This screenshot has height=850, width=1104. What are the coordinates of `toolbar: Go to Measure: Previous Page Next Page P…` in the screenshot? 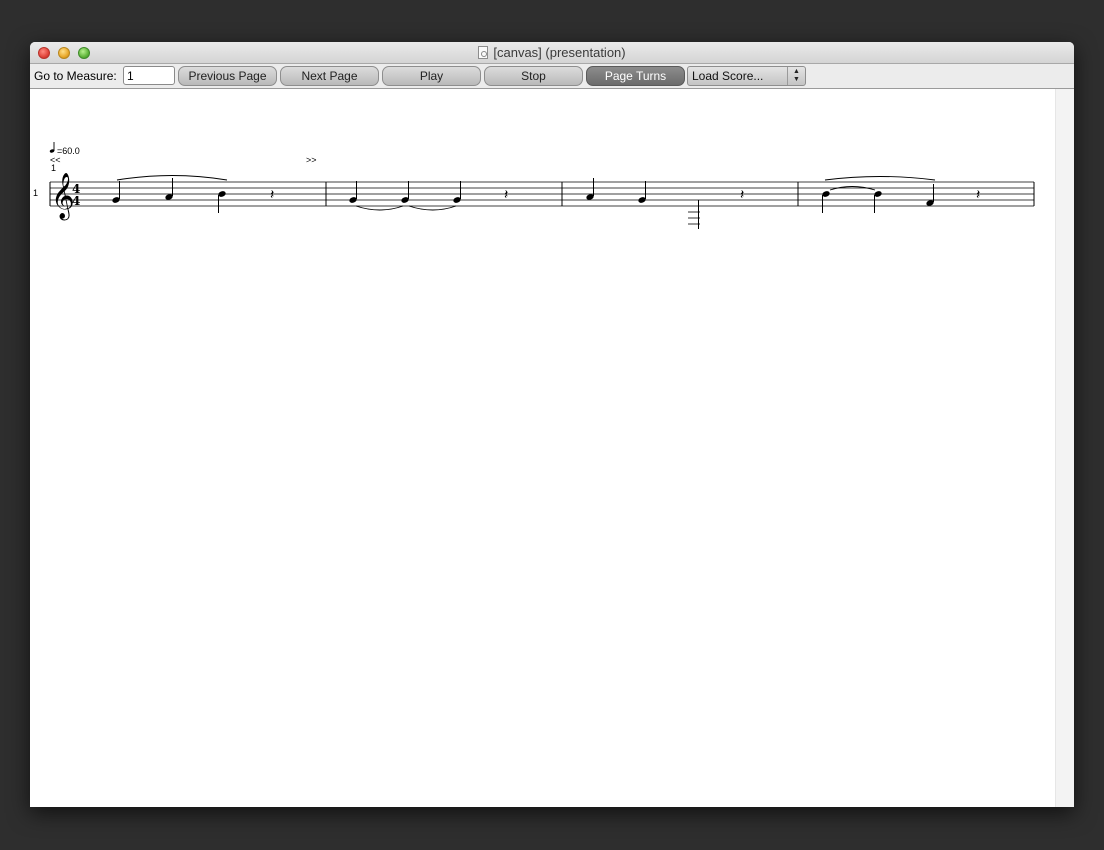 It's located at (552, 76).